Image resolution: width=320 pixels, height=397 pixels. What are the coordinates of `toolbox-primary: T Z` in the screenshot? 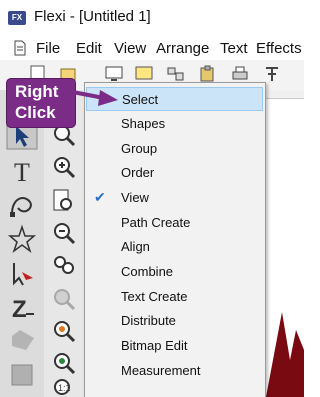 It's located at (22, 243).